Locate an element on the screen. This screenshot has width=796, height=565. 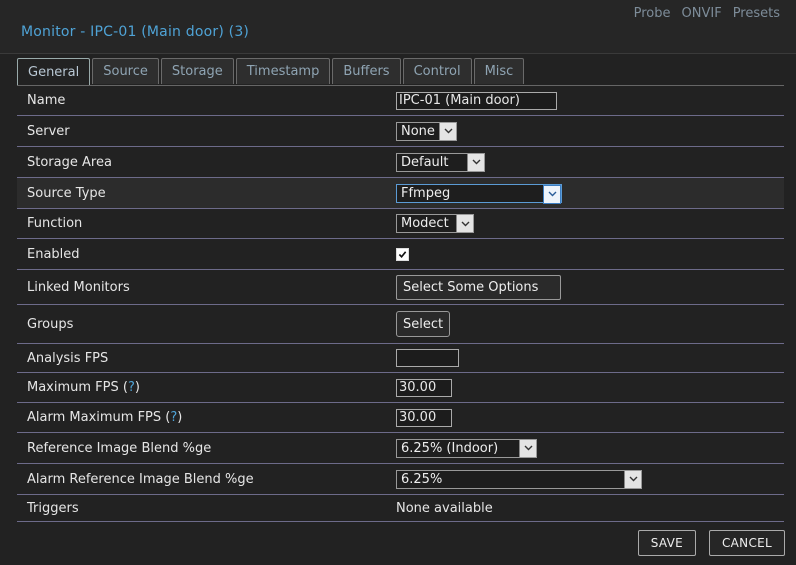
row-server: Server None is located at coordinates (400, 131).